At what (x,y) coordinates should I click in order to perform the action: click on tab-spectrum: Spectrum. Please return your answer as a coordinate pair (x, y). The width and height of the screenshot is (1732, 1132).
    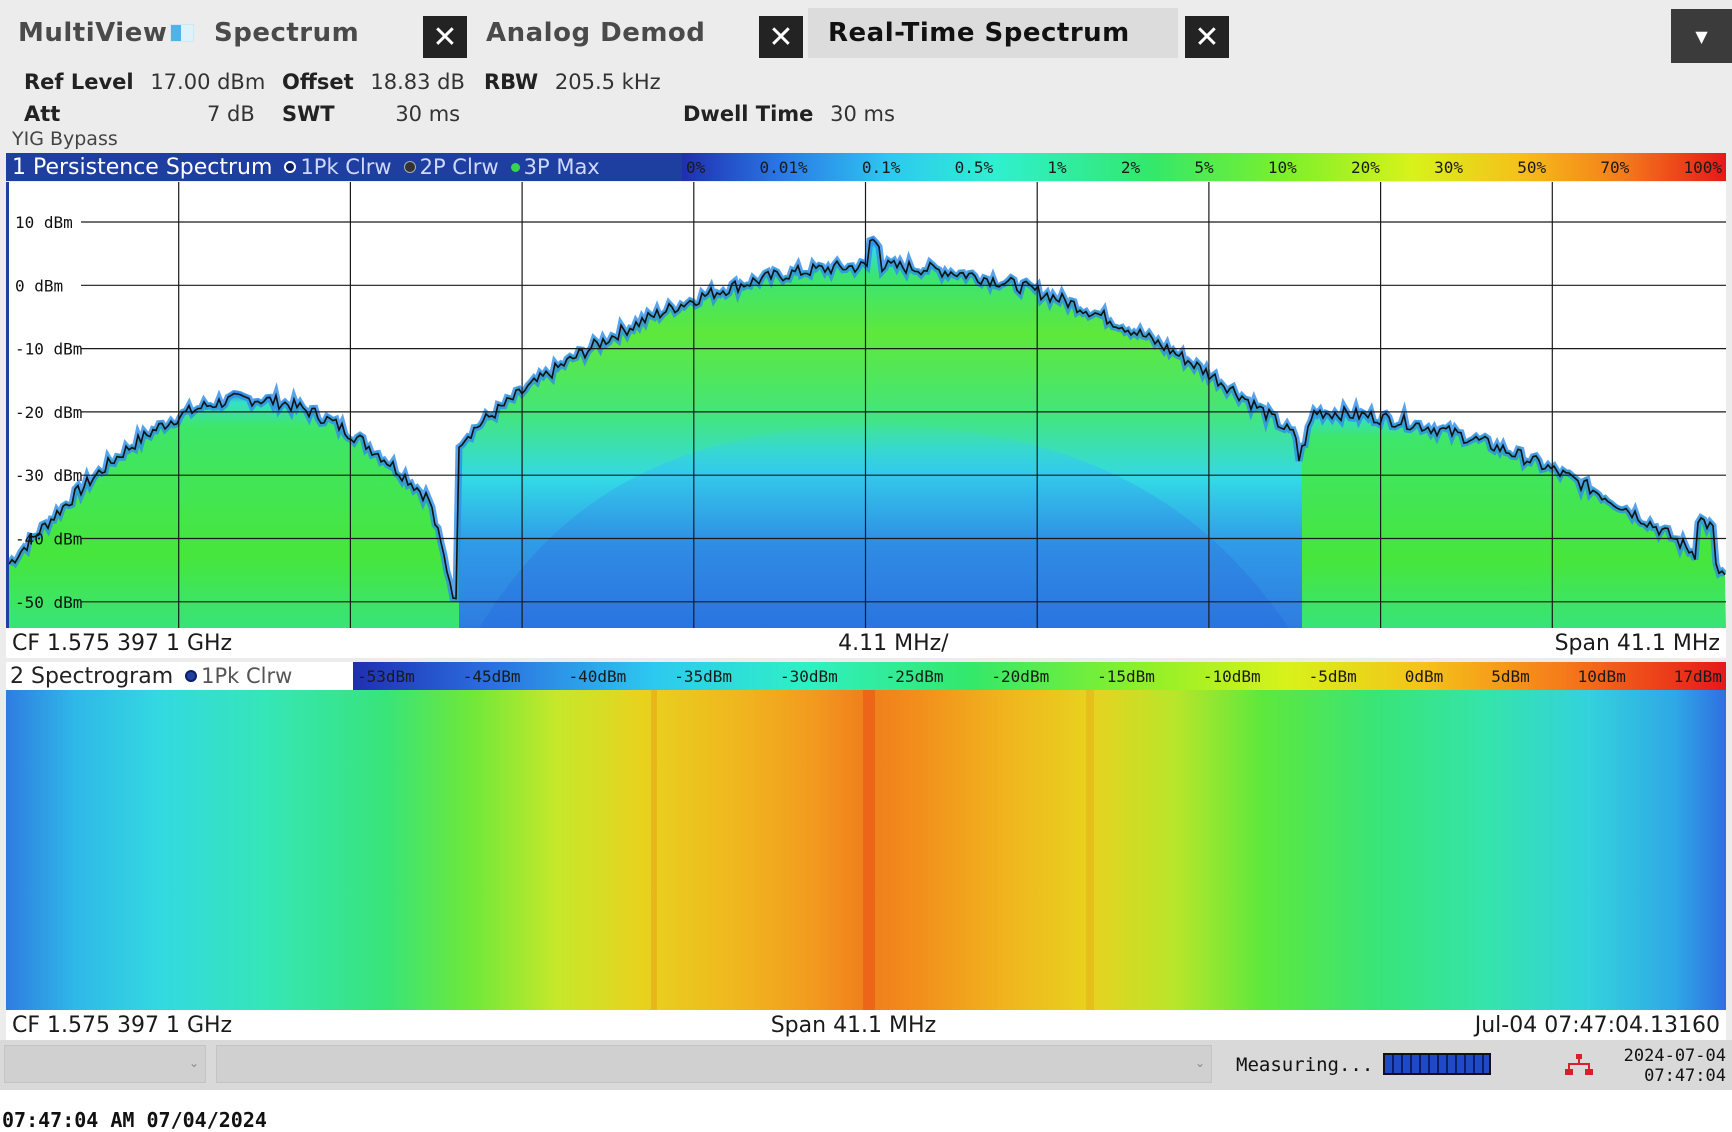
    Looking at the image, I should click on (254, 33).